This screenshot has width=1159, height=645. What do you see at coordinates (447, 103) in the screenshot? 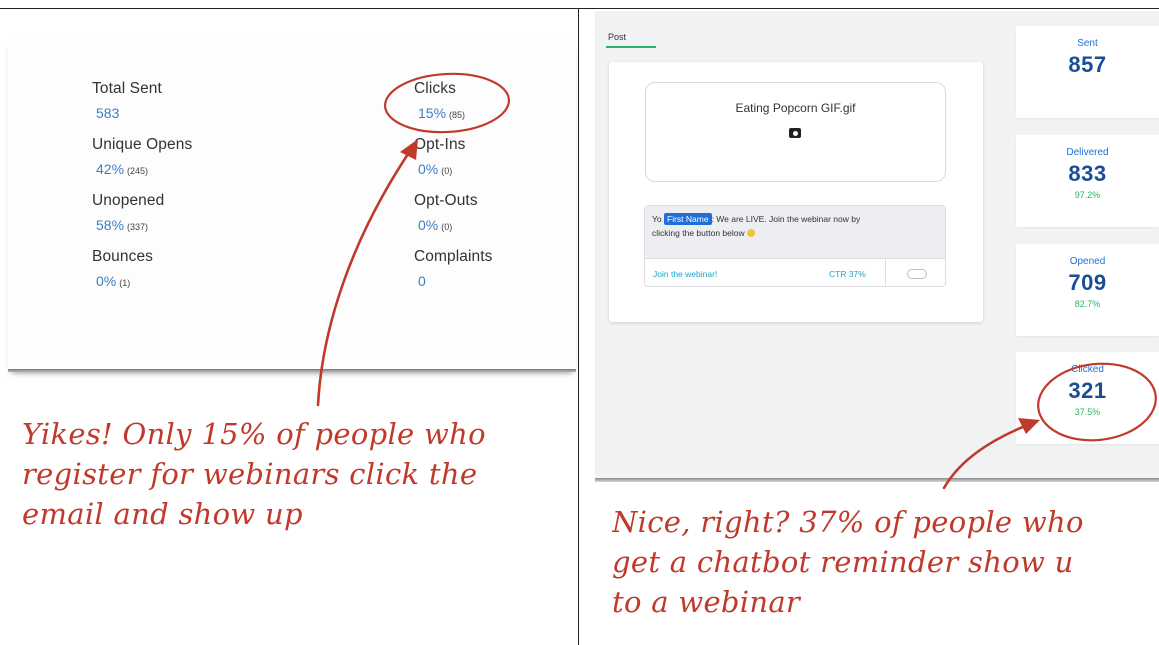
I see `clicks-highlight-circle` at bounding box center [447, 103].